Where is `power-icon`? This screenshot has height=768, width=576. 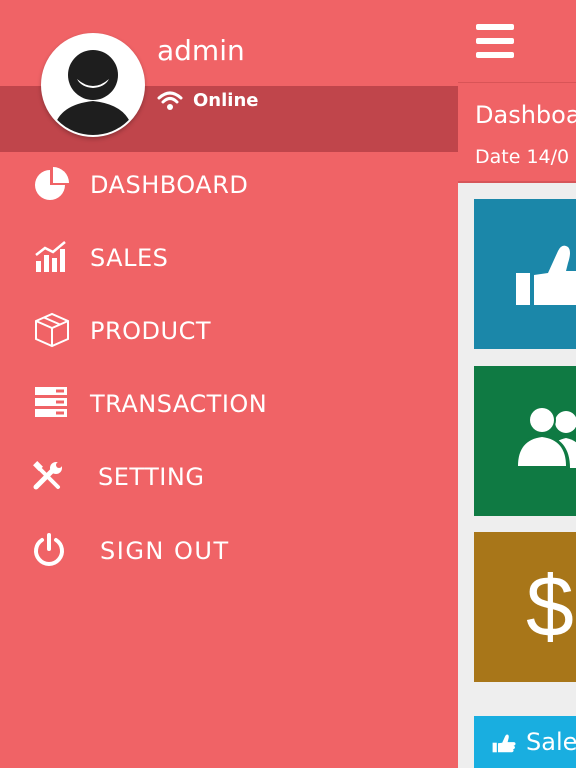
power-icon is located at coordinates (49, 549).